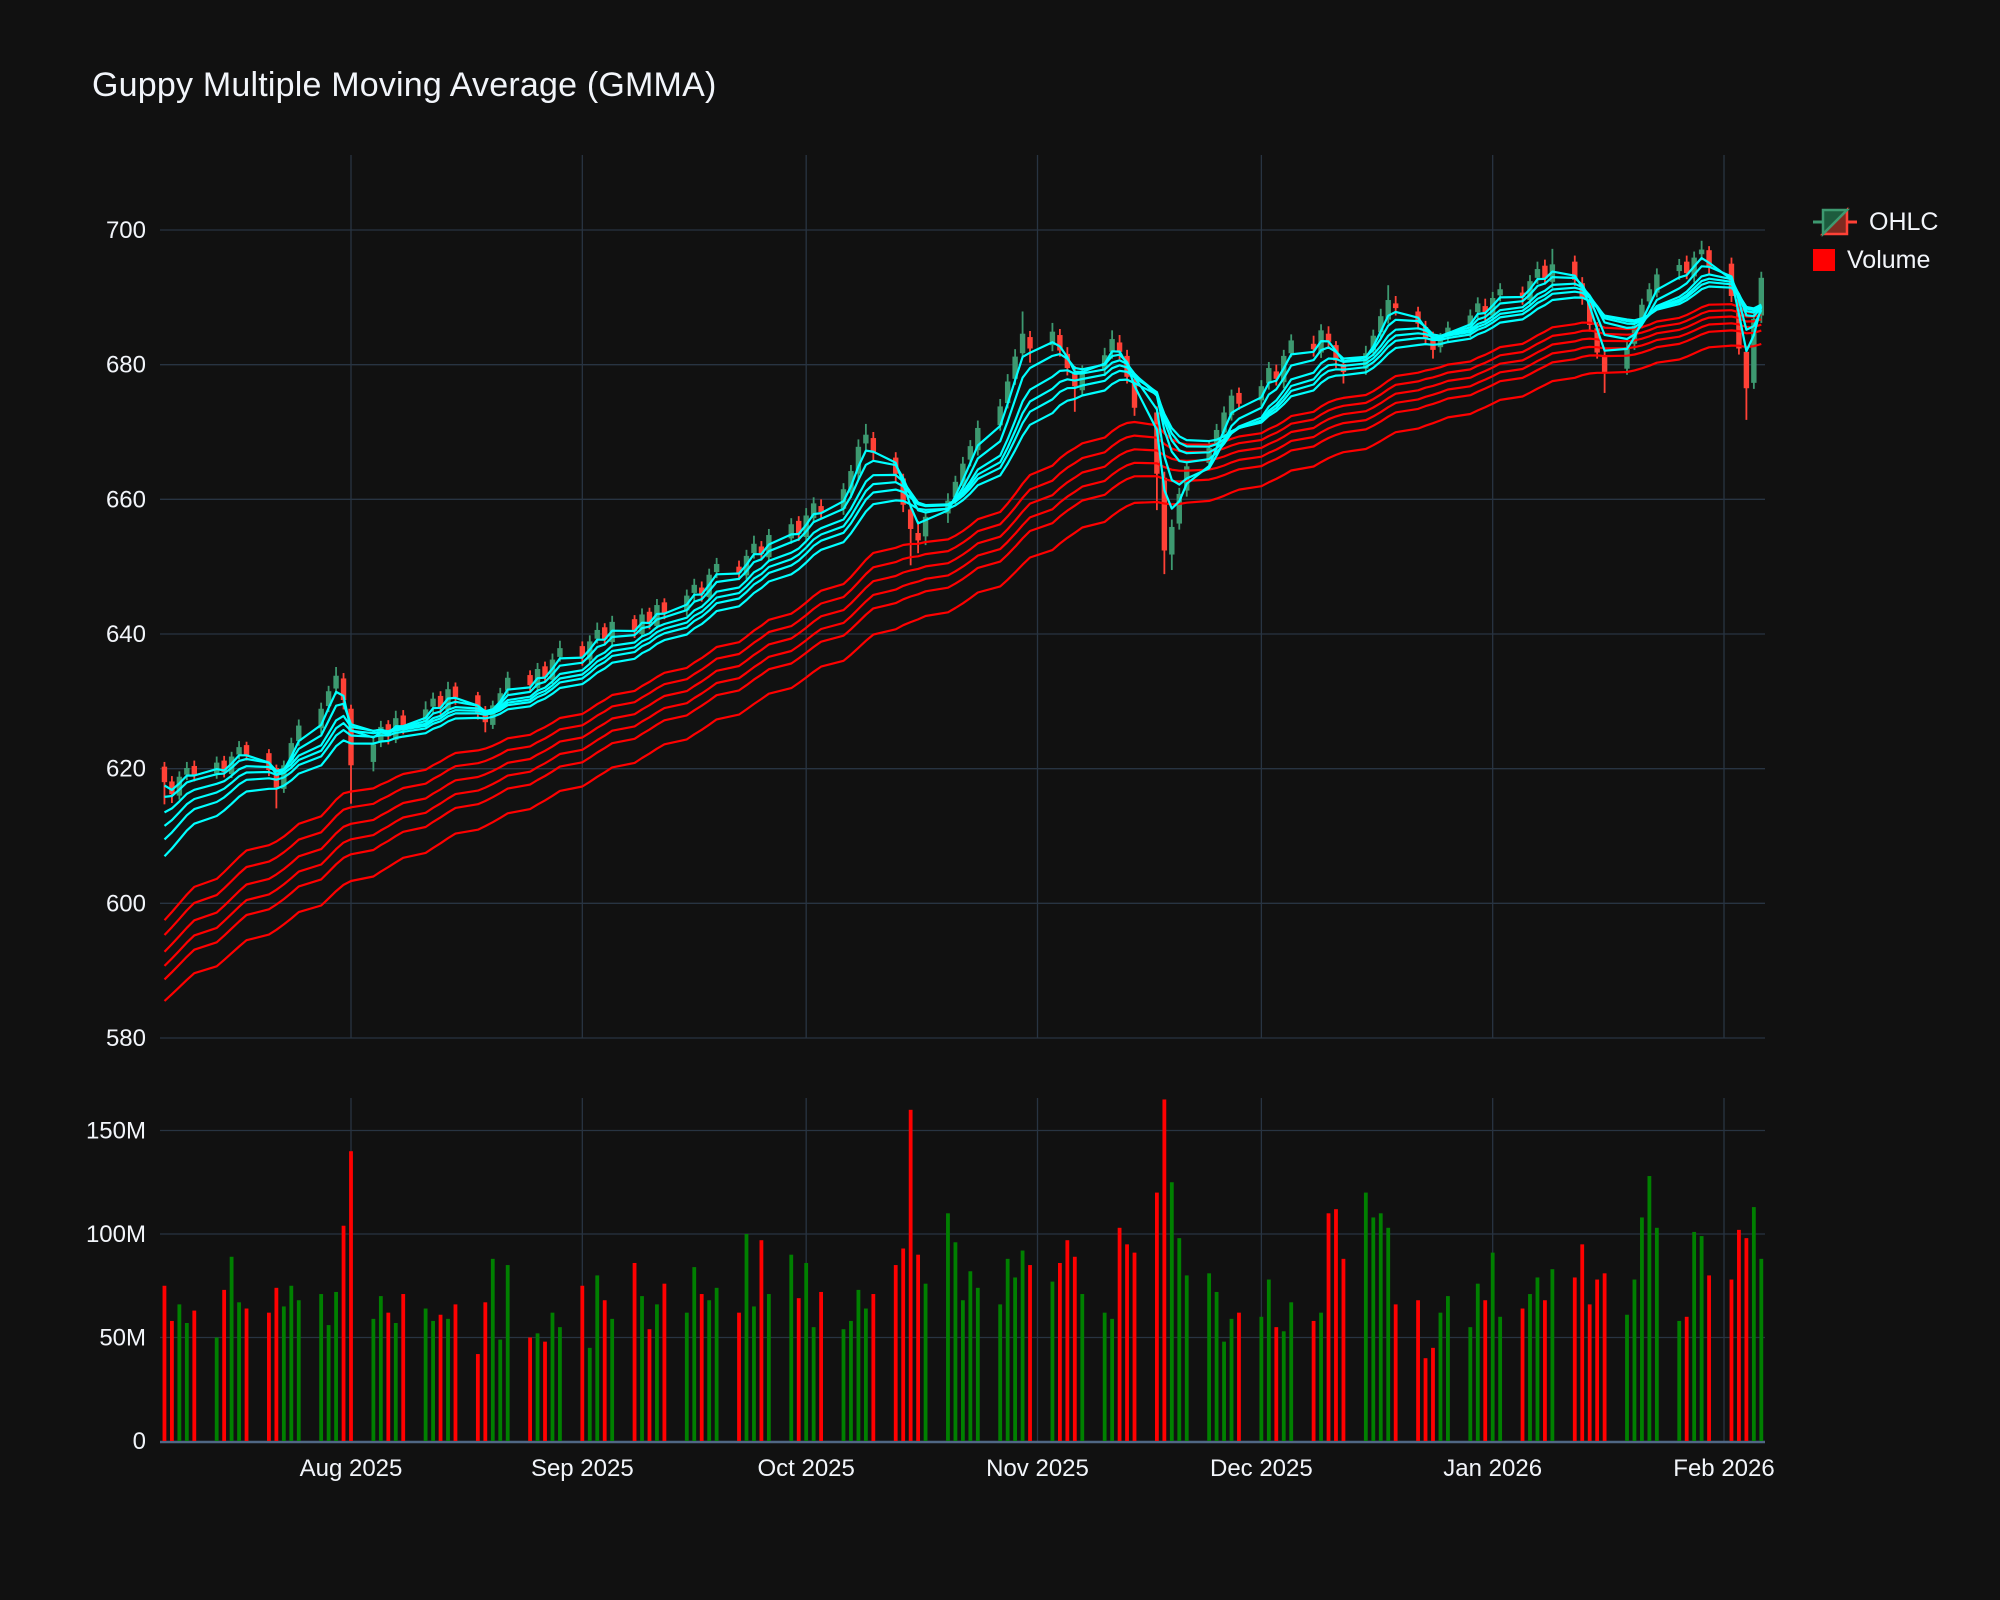 The width and height of the screenshot is (2000, 1600). Describe the element at coordinates (126, 903) in the screenshot. I see `price-tick-label: 600` at that location.